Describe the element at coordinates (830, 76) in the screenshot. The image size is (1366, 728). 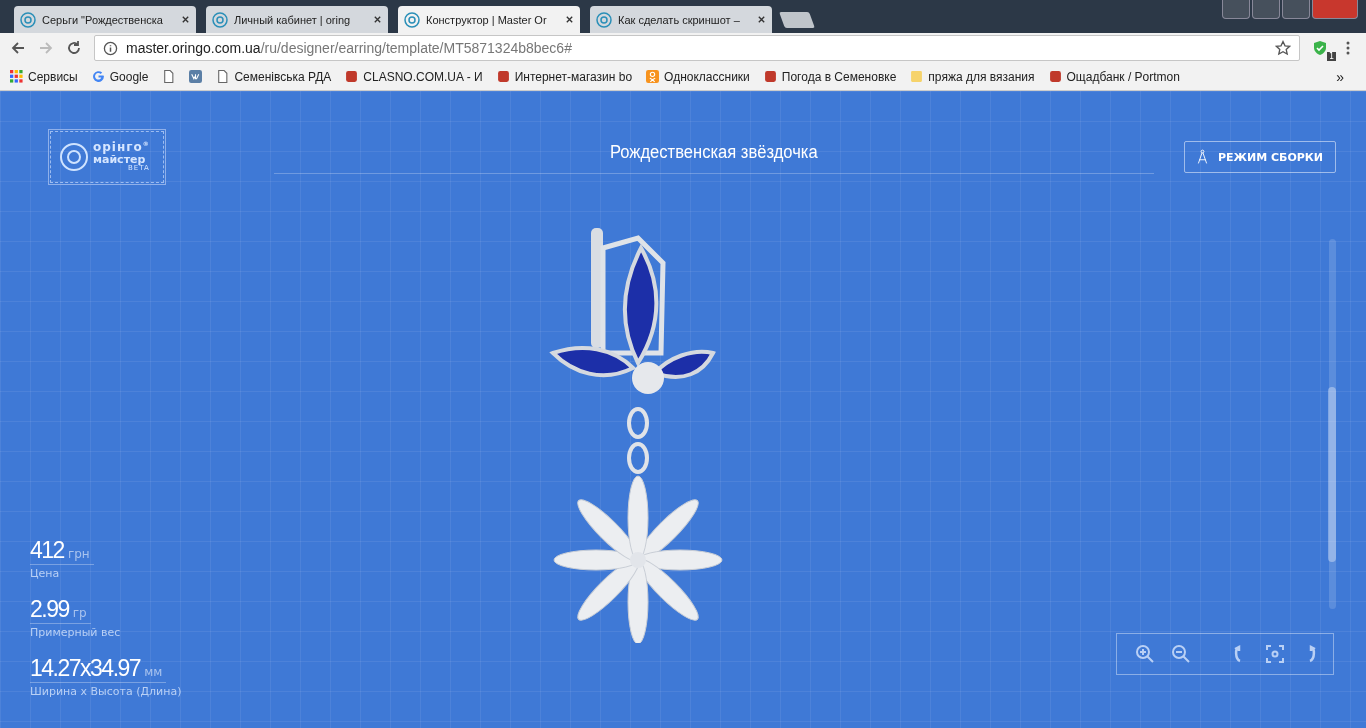
I see `bookmark-item: Погода в Семеновке` at that location.